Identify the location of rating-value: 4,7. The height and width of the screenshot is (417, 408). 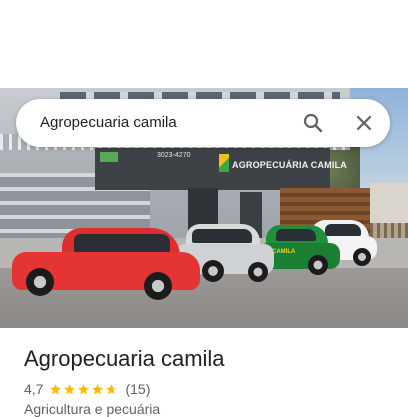
(34, 389).